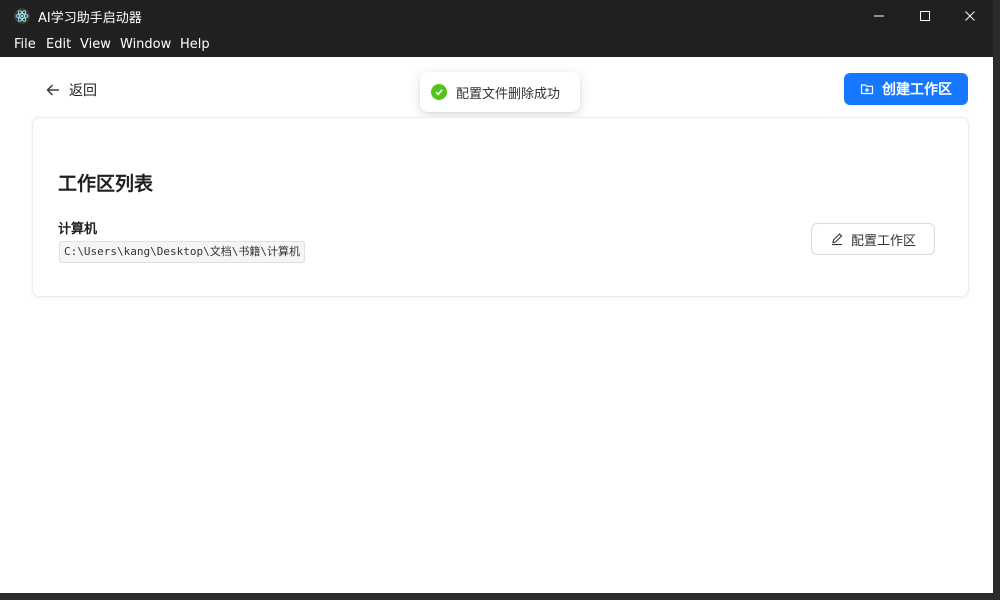 The width and height of the screenshot is (1000, 600). What do you see at coordinates (496, 44) in the screenshot?
I see `menu-bar: File Edit View Window Help` at bounding box center [496, 44].